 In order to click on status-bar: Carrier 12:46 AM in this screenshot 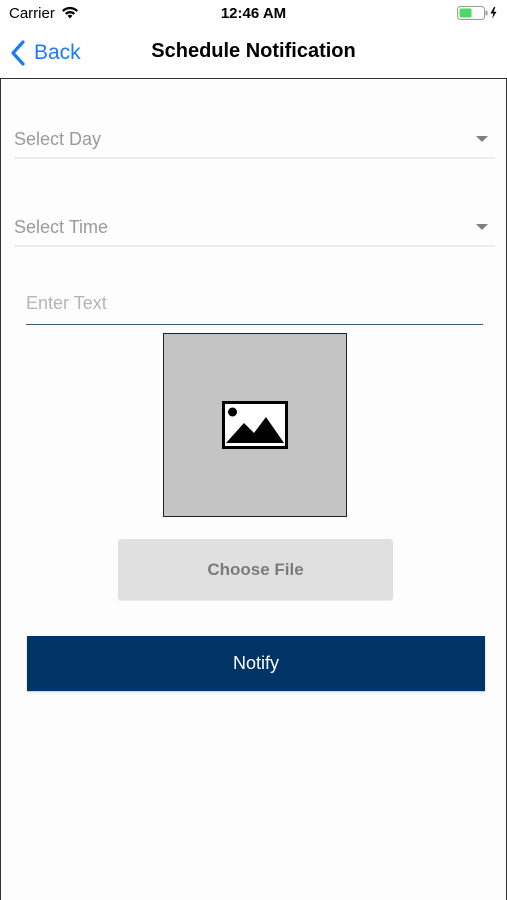, I will do `click(253, 14)`.